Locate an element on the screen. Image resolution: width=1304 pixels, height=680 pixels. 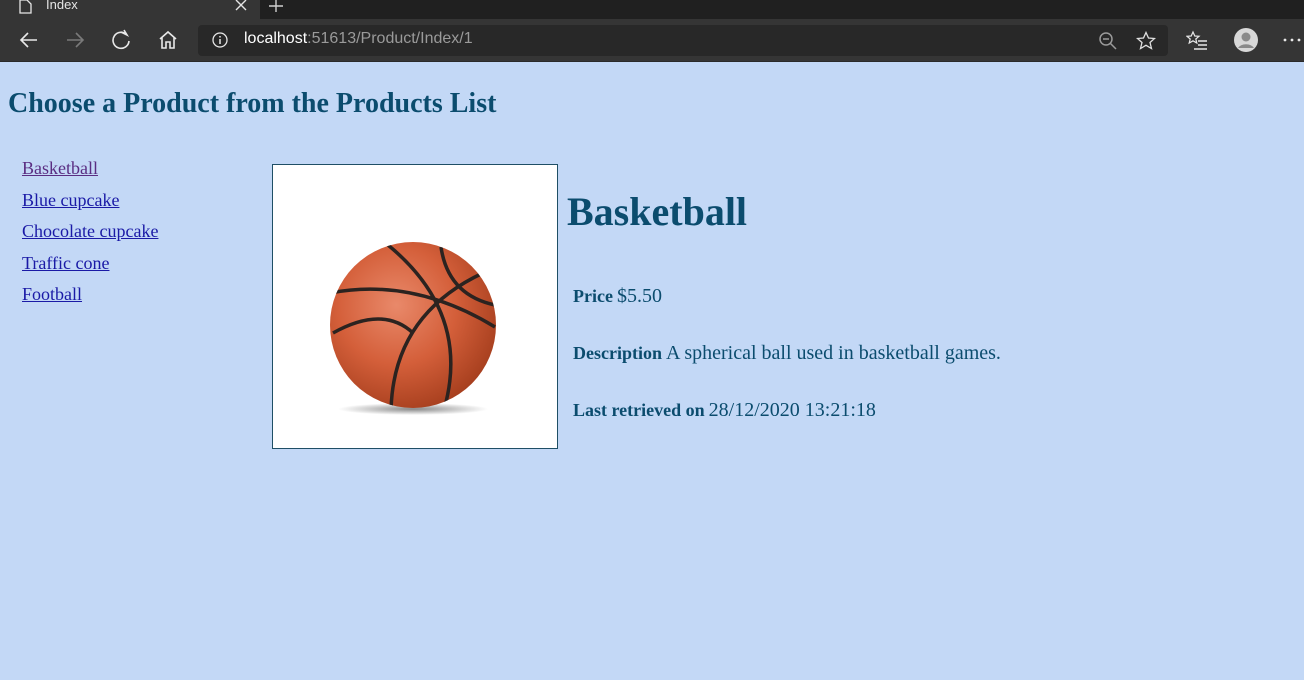
product-link-basketball: Basketball is located at coordinates (60, 168).